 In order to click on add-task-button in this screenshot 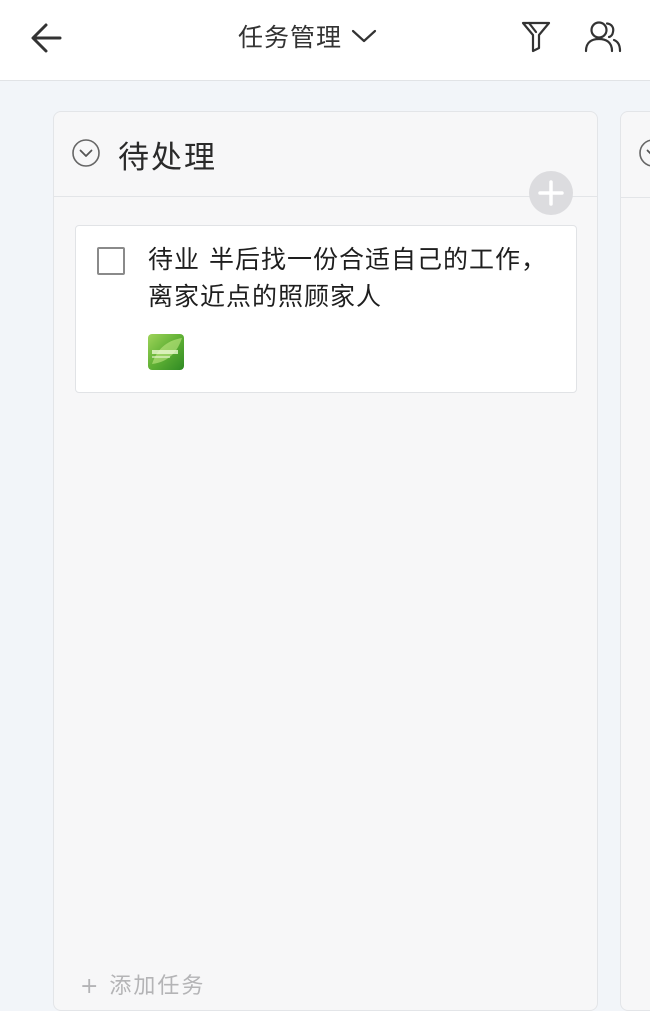, I will do `click(551, 193)`.